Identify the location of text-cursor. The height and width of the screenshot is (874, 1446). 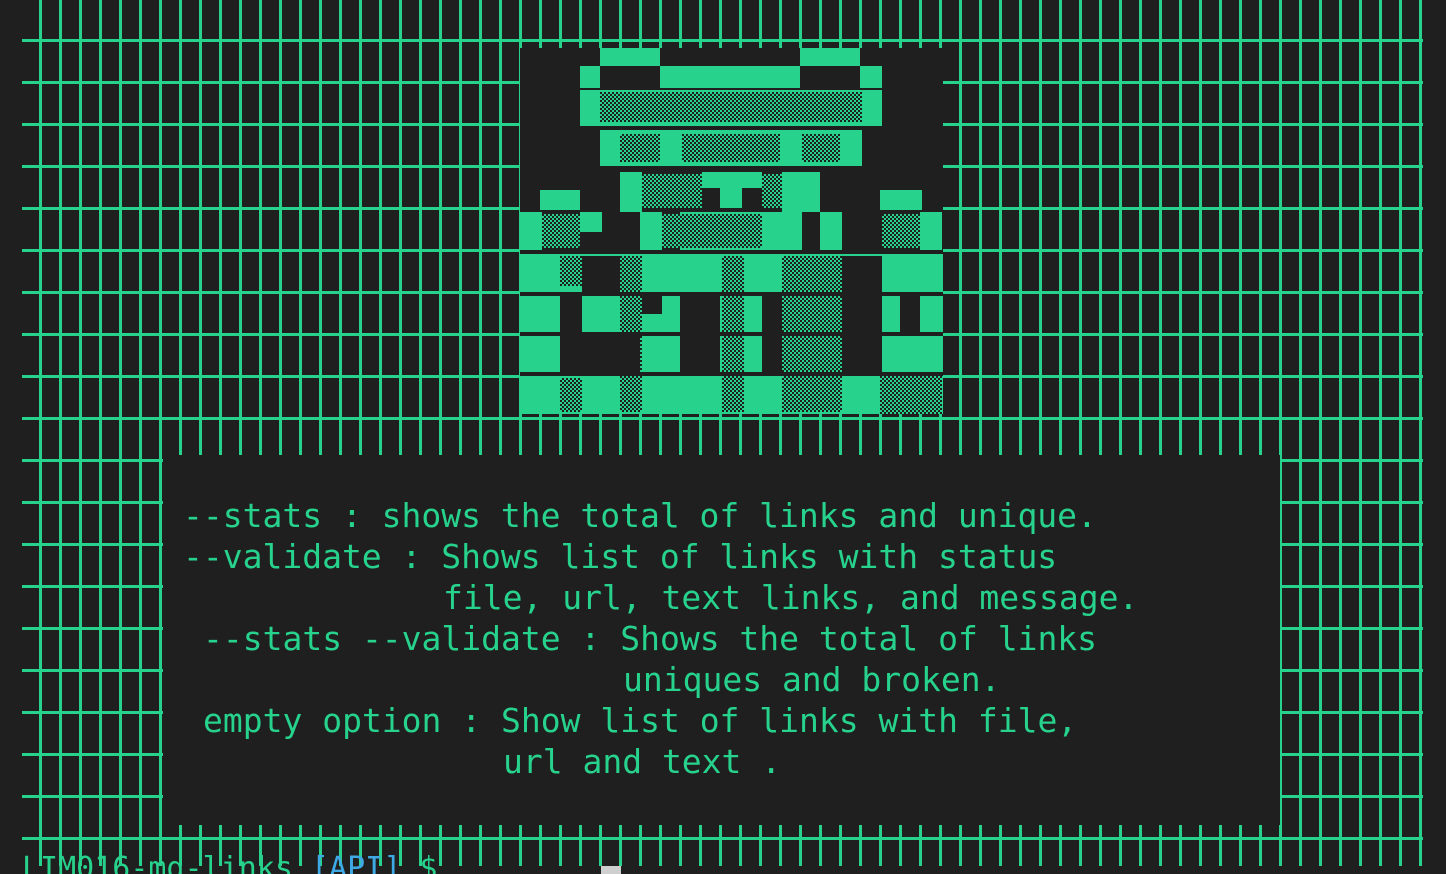
(611, 870).